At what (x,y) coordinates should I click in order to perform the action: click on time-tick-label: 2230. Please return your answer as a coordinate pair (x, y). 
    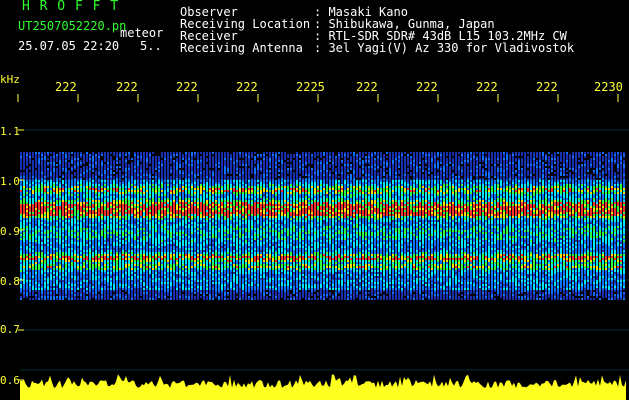
    Looking at the image, I should click on (608, 87).